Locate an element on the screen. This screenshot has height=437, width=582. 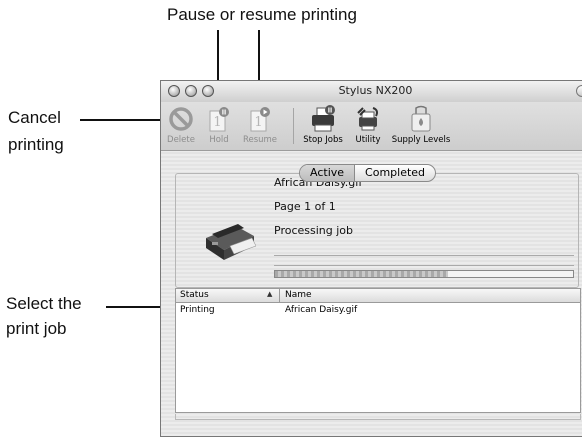
stop-jobs-button: Stop Jobs is located at coordinates (323, 124).